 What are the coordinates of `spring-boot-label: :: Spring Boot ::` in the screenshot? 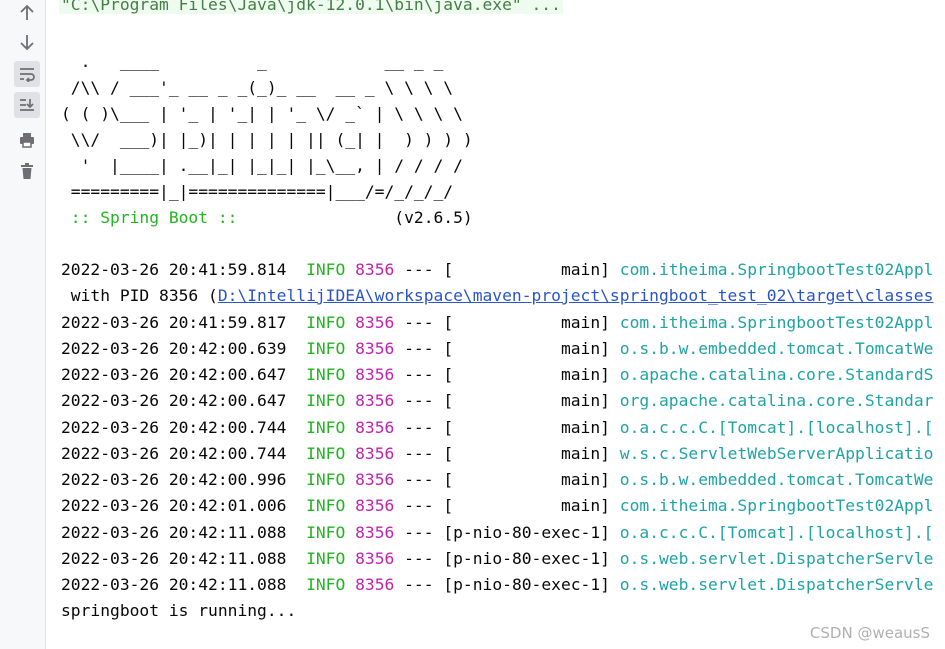 It's located at (154, 217).